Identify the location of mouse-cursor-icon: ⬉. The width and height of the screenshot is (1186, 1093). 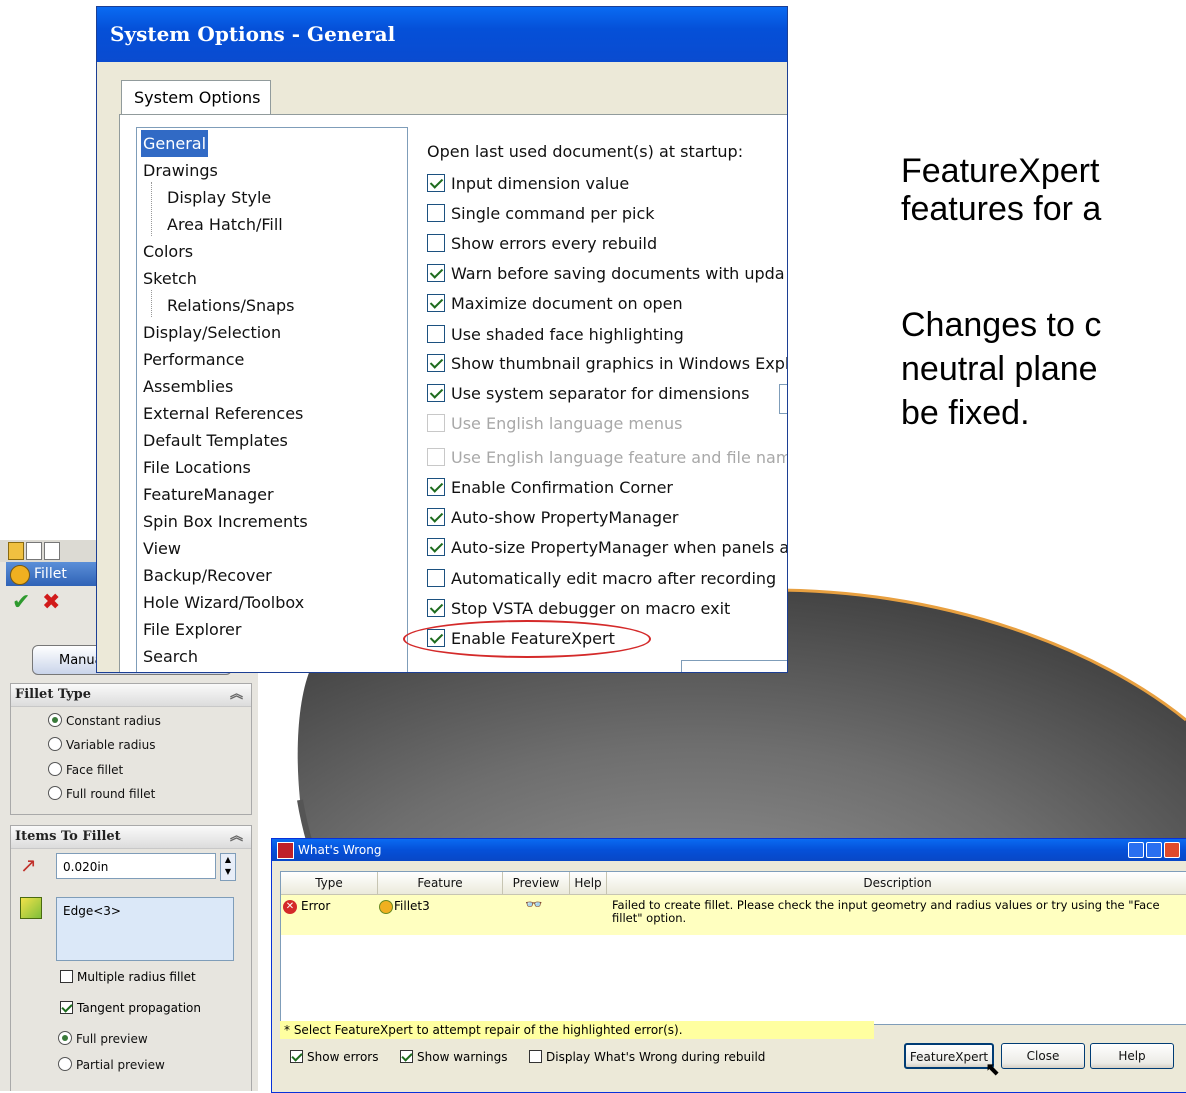
(993, 1069).